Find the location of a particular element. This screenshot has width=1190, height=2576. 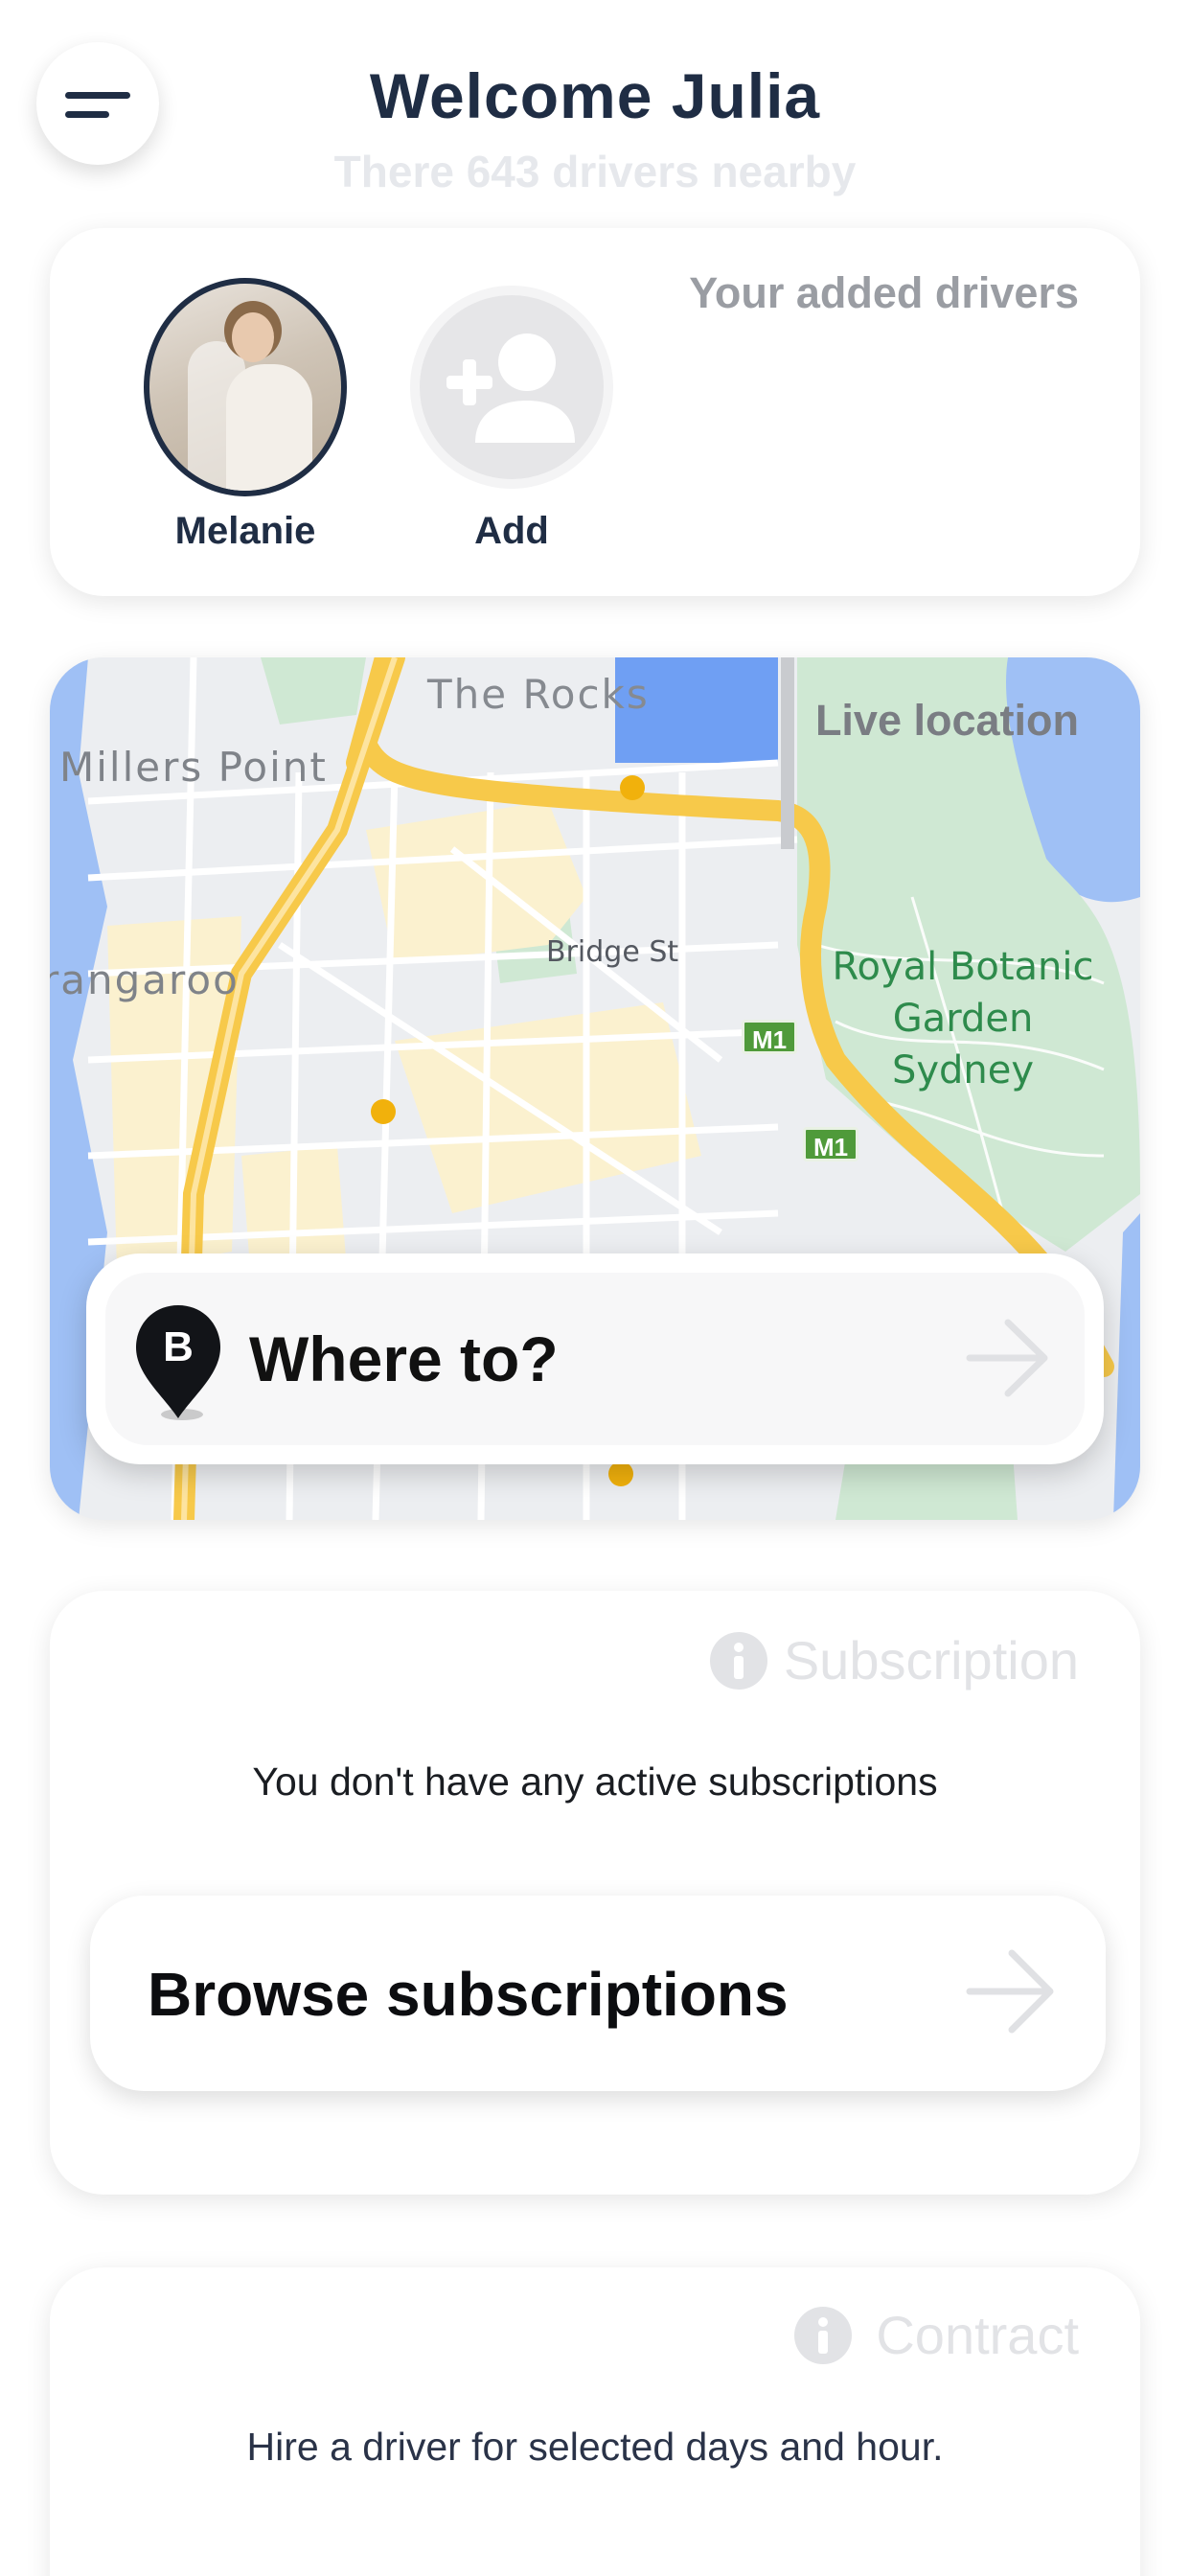

add-person-icon is located at coordinates (511, 388).